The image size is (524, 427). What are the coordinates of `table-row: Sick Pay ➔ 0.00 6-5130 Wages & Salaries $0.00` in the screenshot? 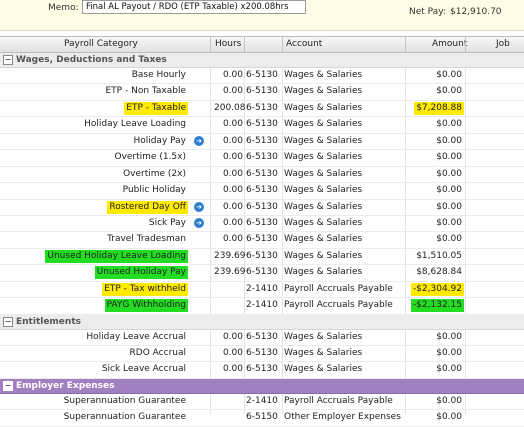 It's located at (262, 224).